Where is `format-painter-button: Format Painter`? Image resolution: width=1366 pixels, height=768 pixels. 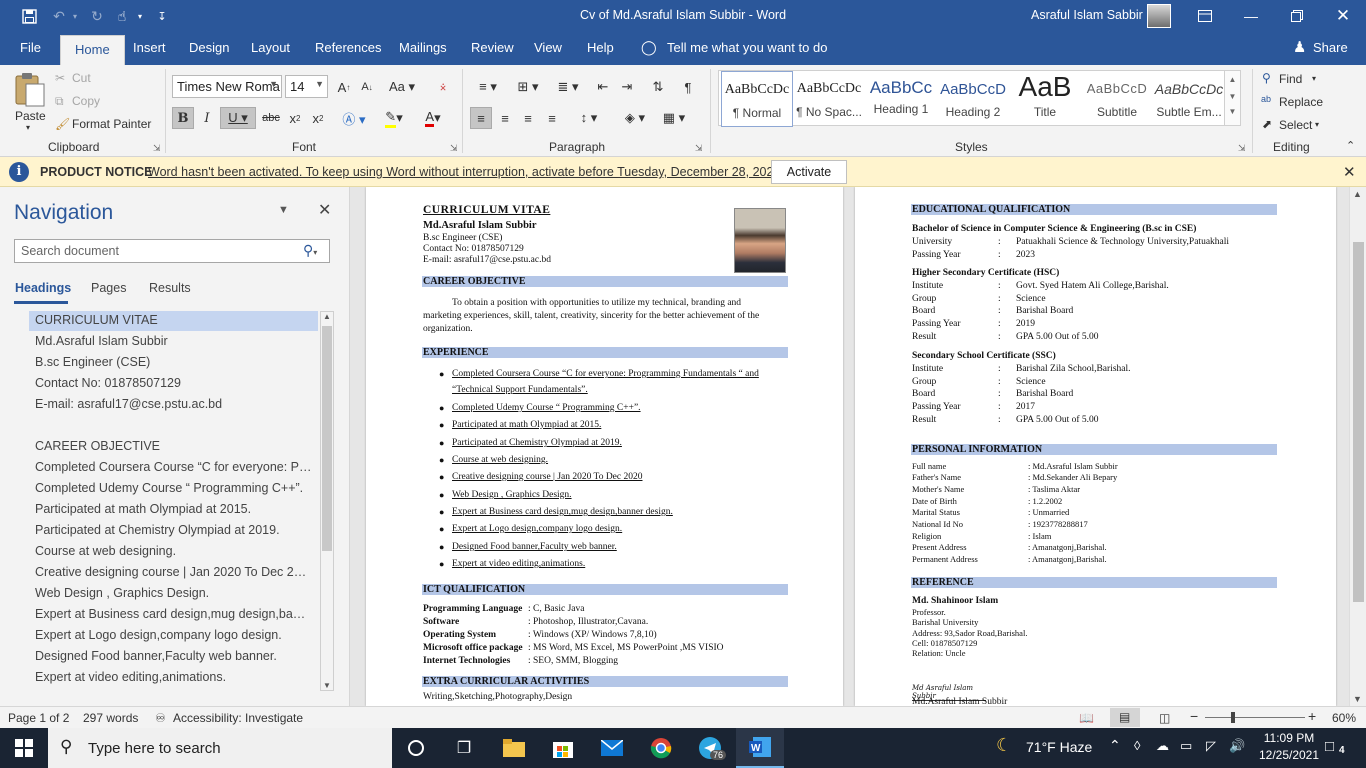 format-painter-button: Format Painter is located at coordinates (111, 124).